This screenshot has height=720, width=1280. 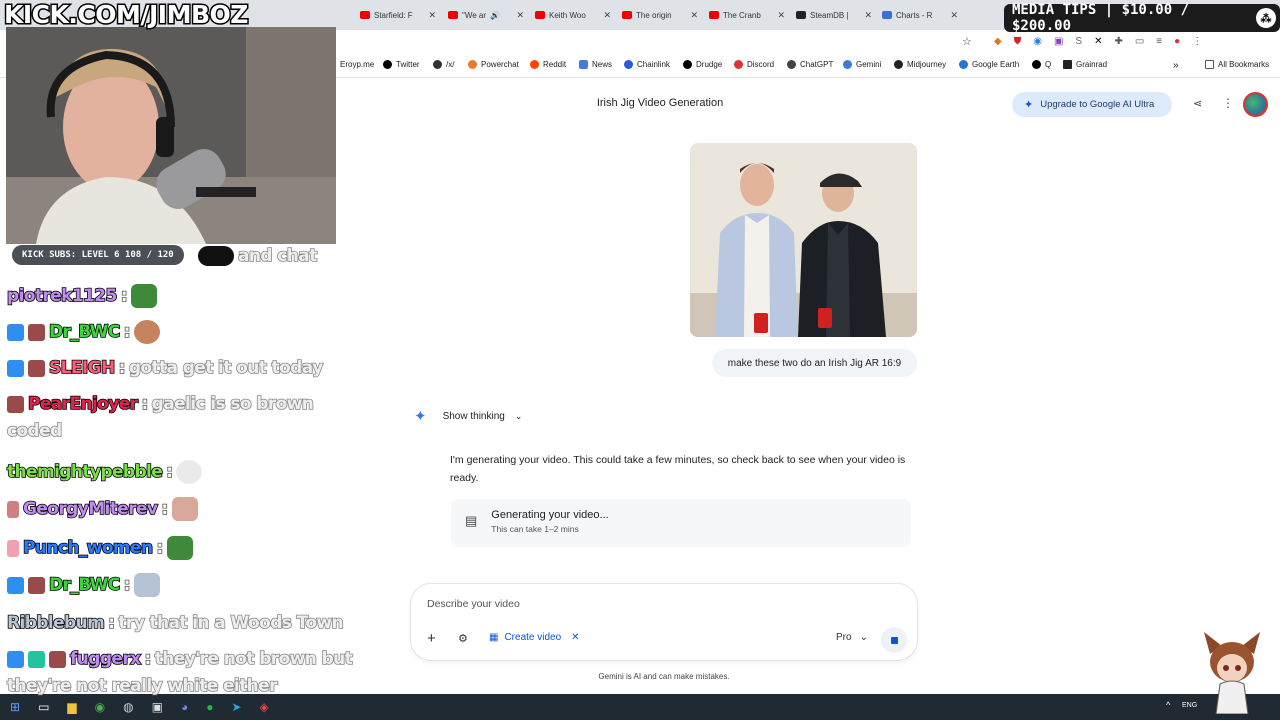 I want to click on tab-the-cranberries: The Cranb ✕, so click(x=747, y=15).